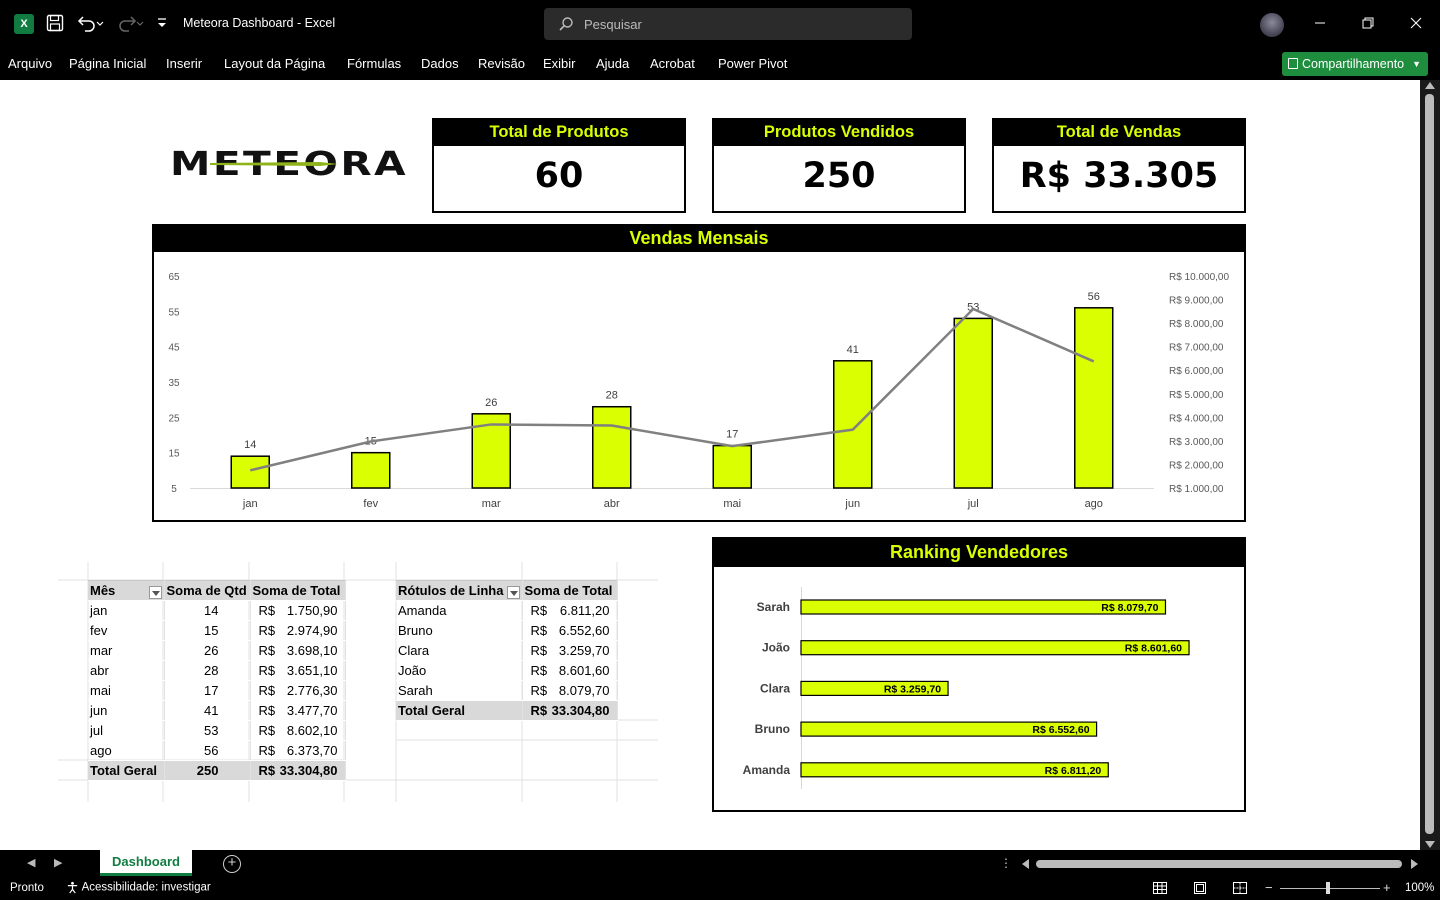 This screenshot has width=1440, height=900. What do you see at coordinates (734, 24) in the screenshot?
I see `search-input` at bounding box center [734, 24].